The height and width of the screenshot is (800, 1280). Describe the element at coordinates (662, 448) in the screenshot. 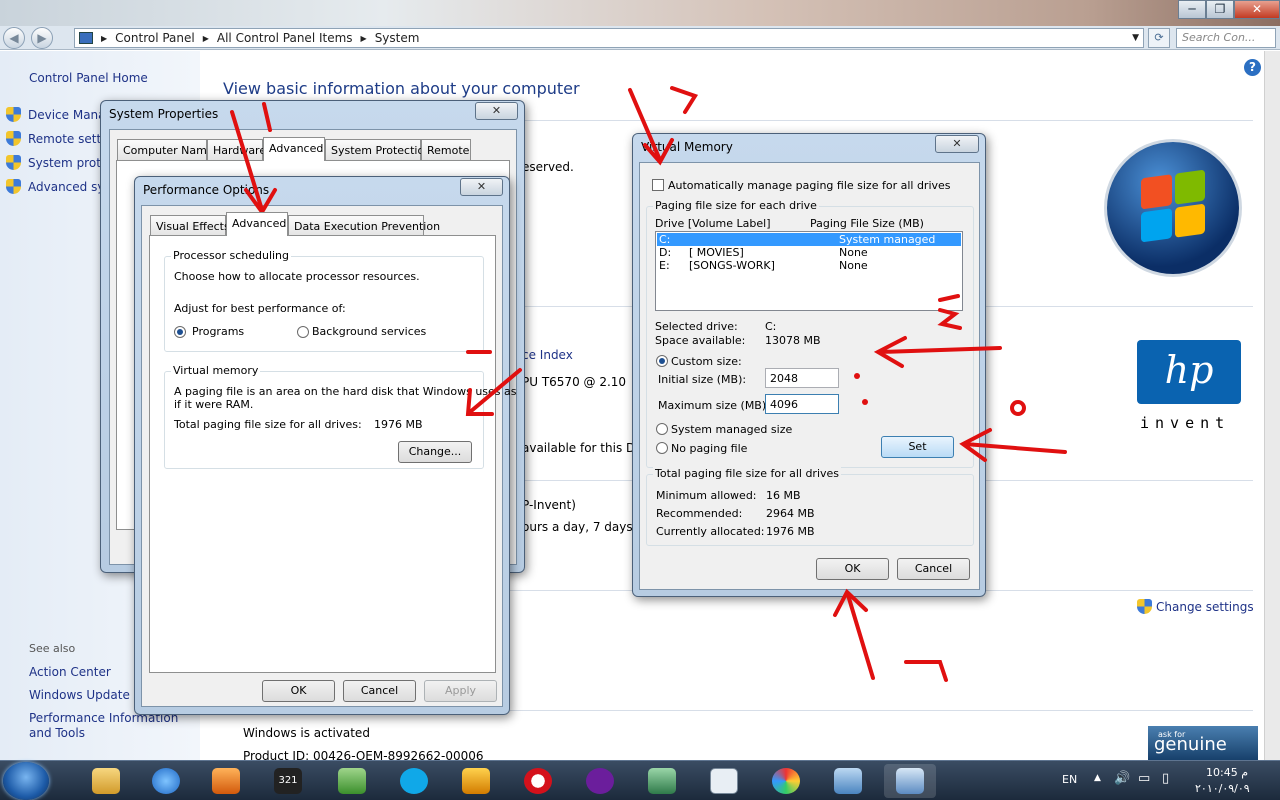

I see `no-paging-radio` at that location.